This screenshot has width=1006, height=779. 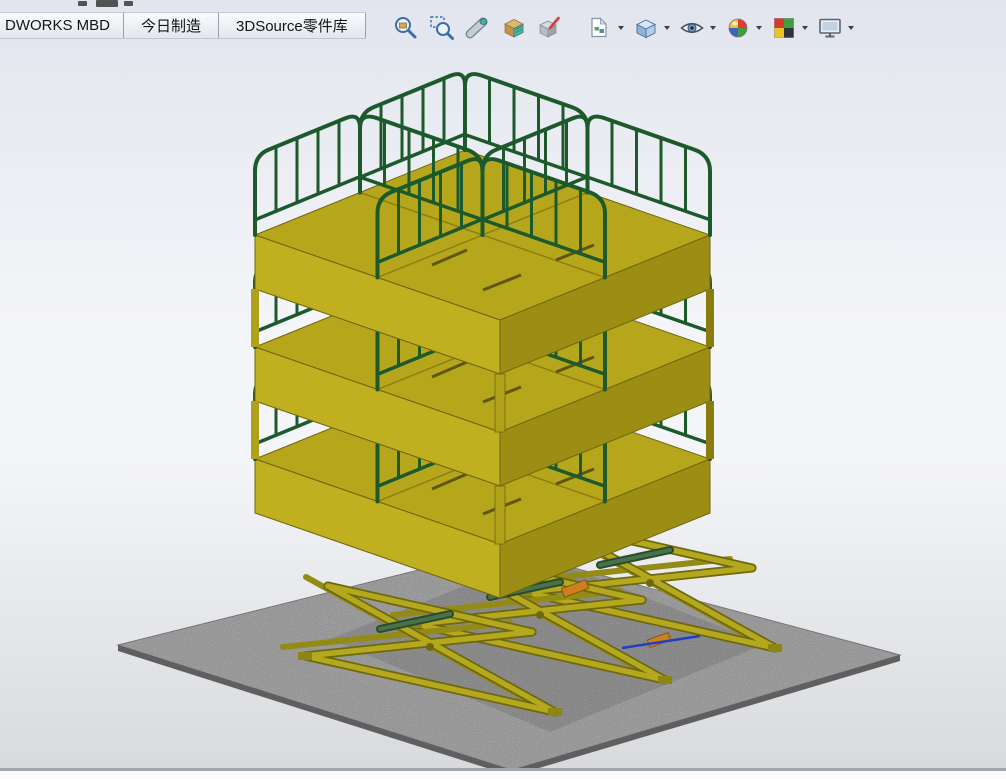 I want to click on heads-up-view-toolbar, so click(x=623, y=28).